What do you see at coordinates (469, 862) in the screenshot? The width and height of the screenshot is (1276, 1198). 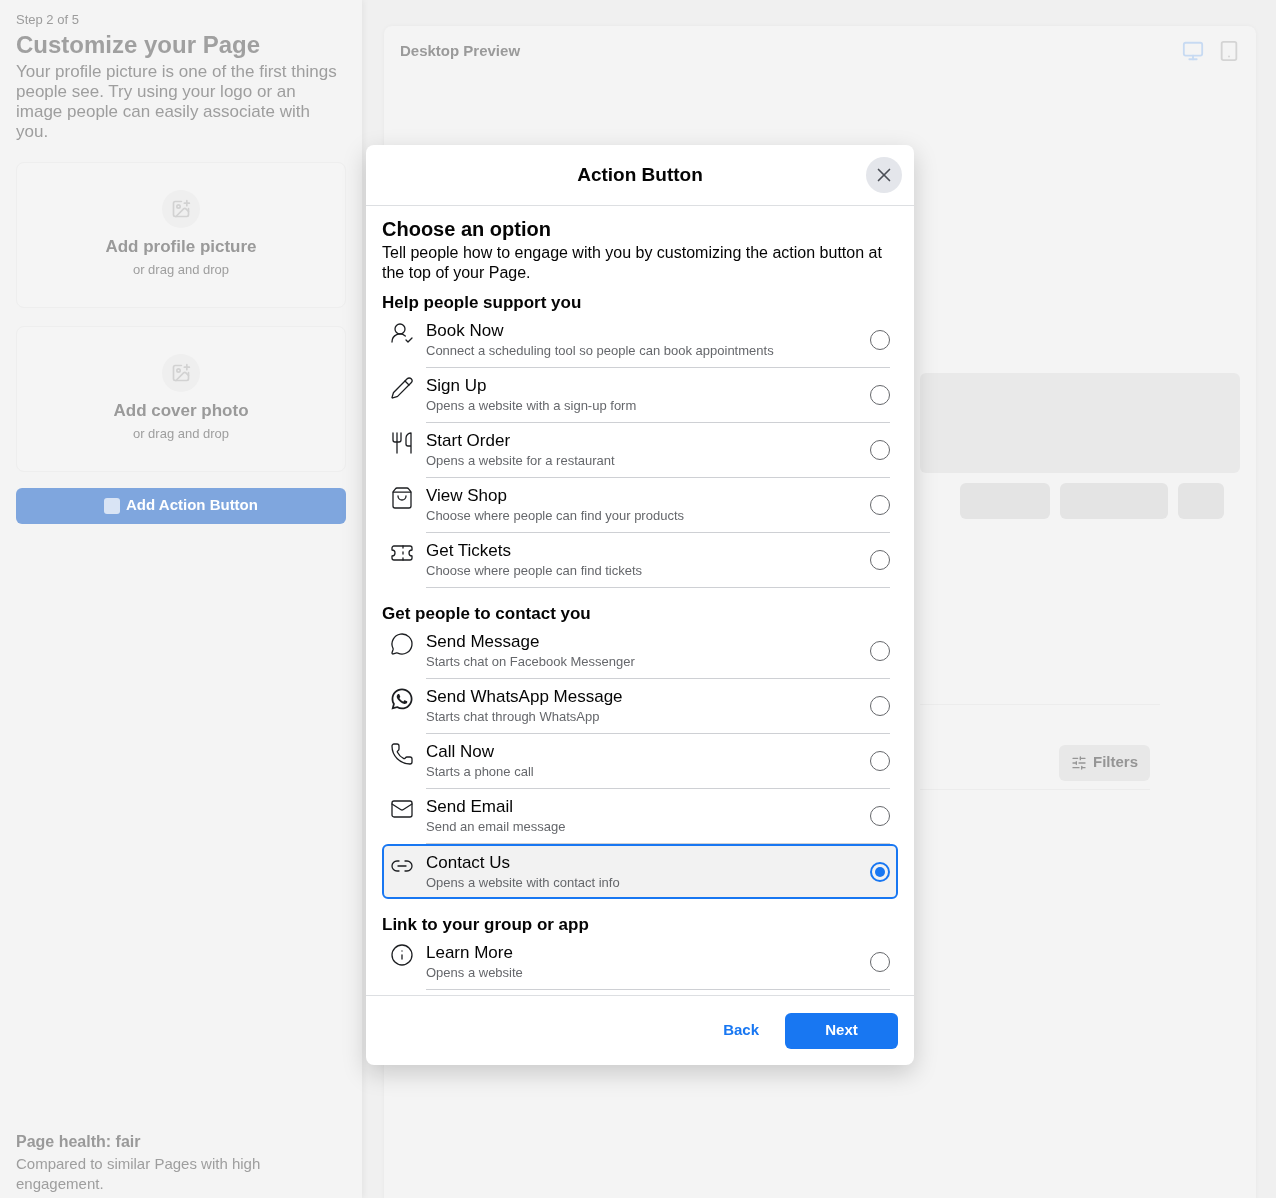 I see `option-title: Contact Us` at bounding box center [469, 862].